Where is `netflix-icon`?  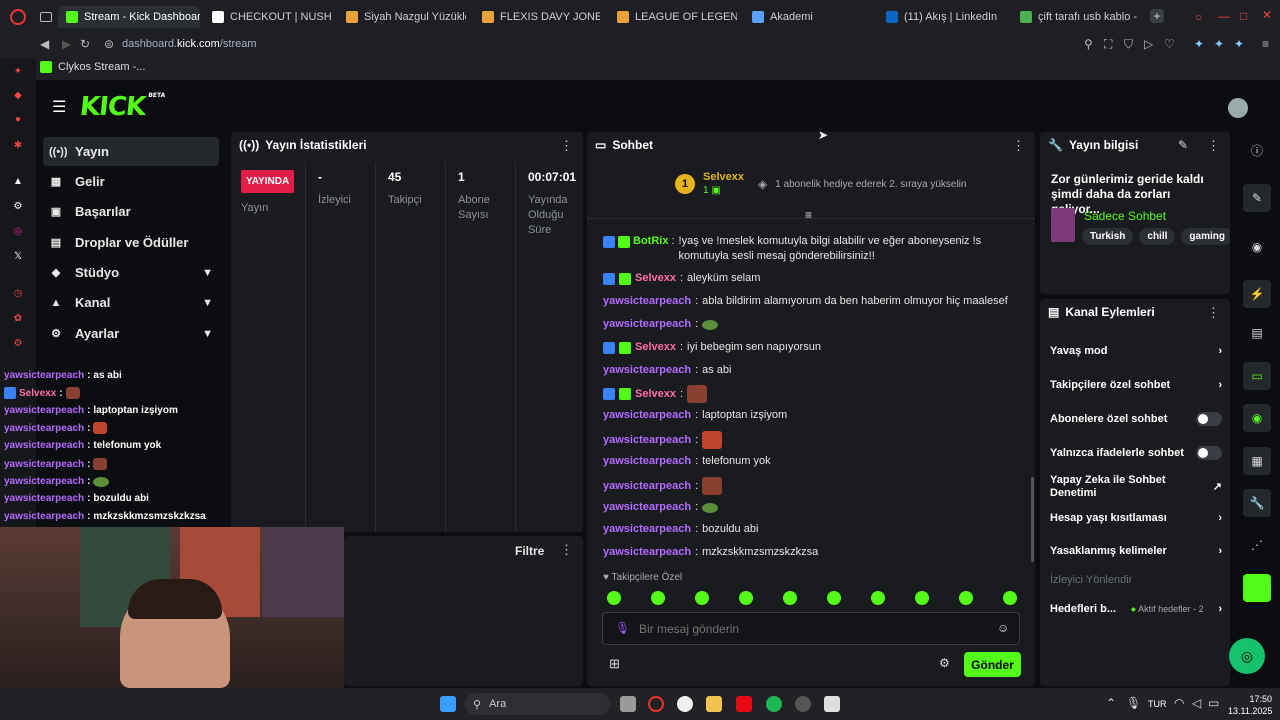 netflix-icon is located at coordinates (744, 704).